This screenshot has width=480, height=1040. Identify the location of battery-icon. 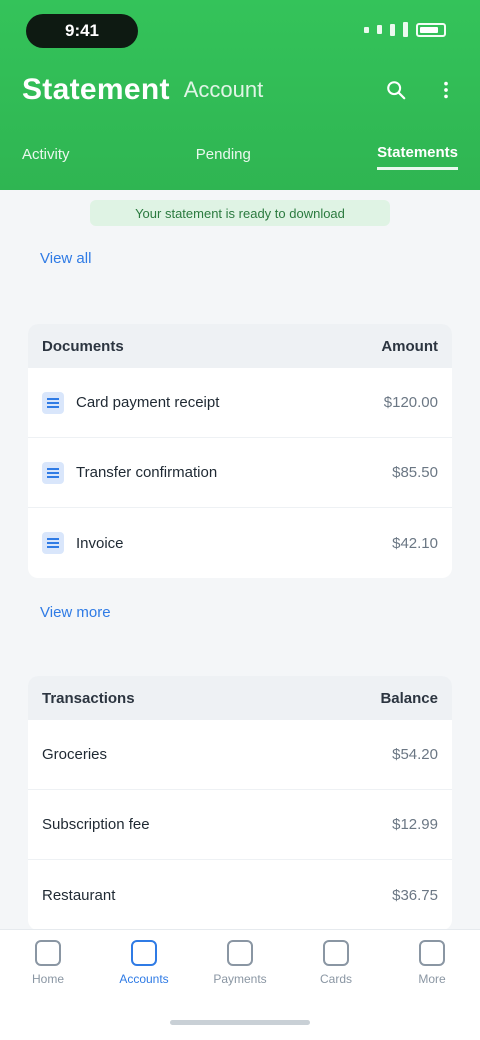
(431, 29).